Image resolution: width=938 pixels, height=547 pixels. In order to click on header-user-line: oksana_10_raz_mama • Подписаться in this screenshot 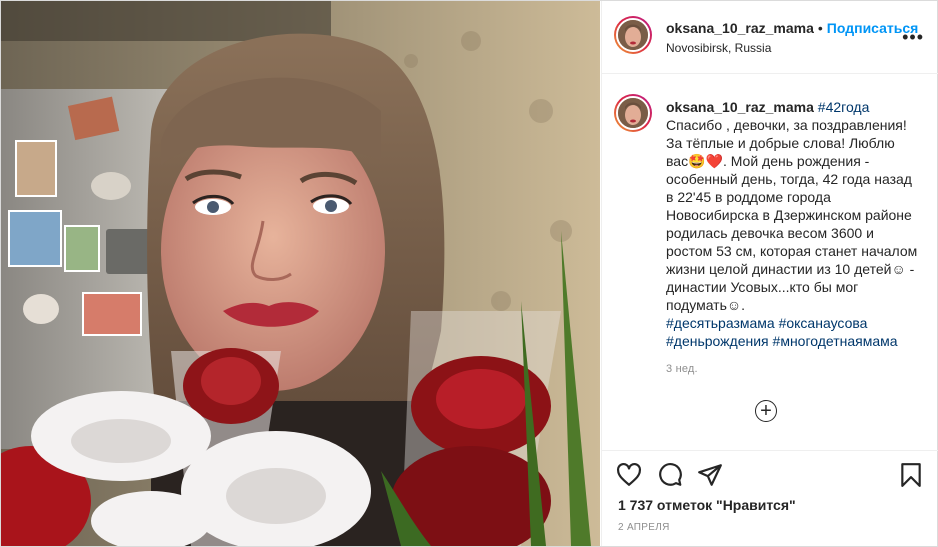, I will do `click(792, 28)`.